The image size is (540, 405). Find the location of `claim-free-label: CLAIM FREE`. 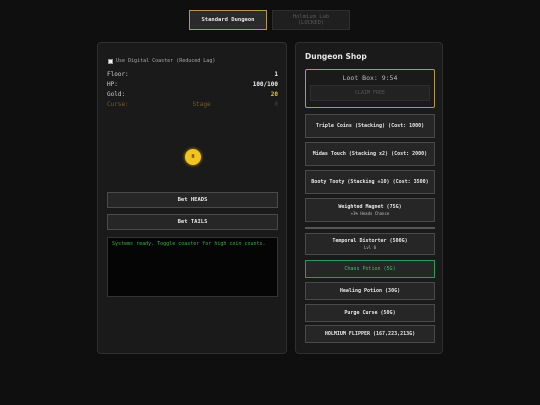

claim-free-label: CLAIM FREE is located at coordinates (370, 93).